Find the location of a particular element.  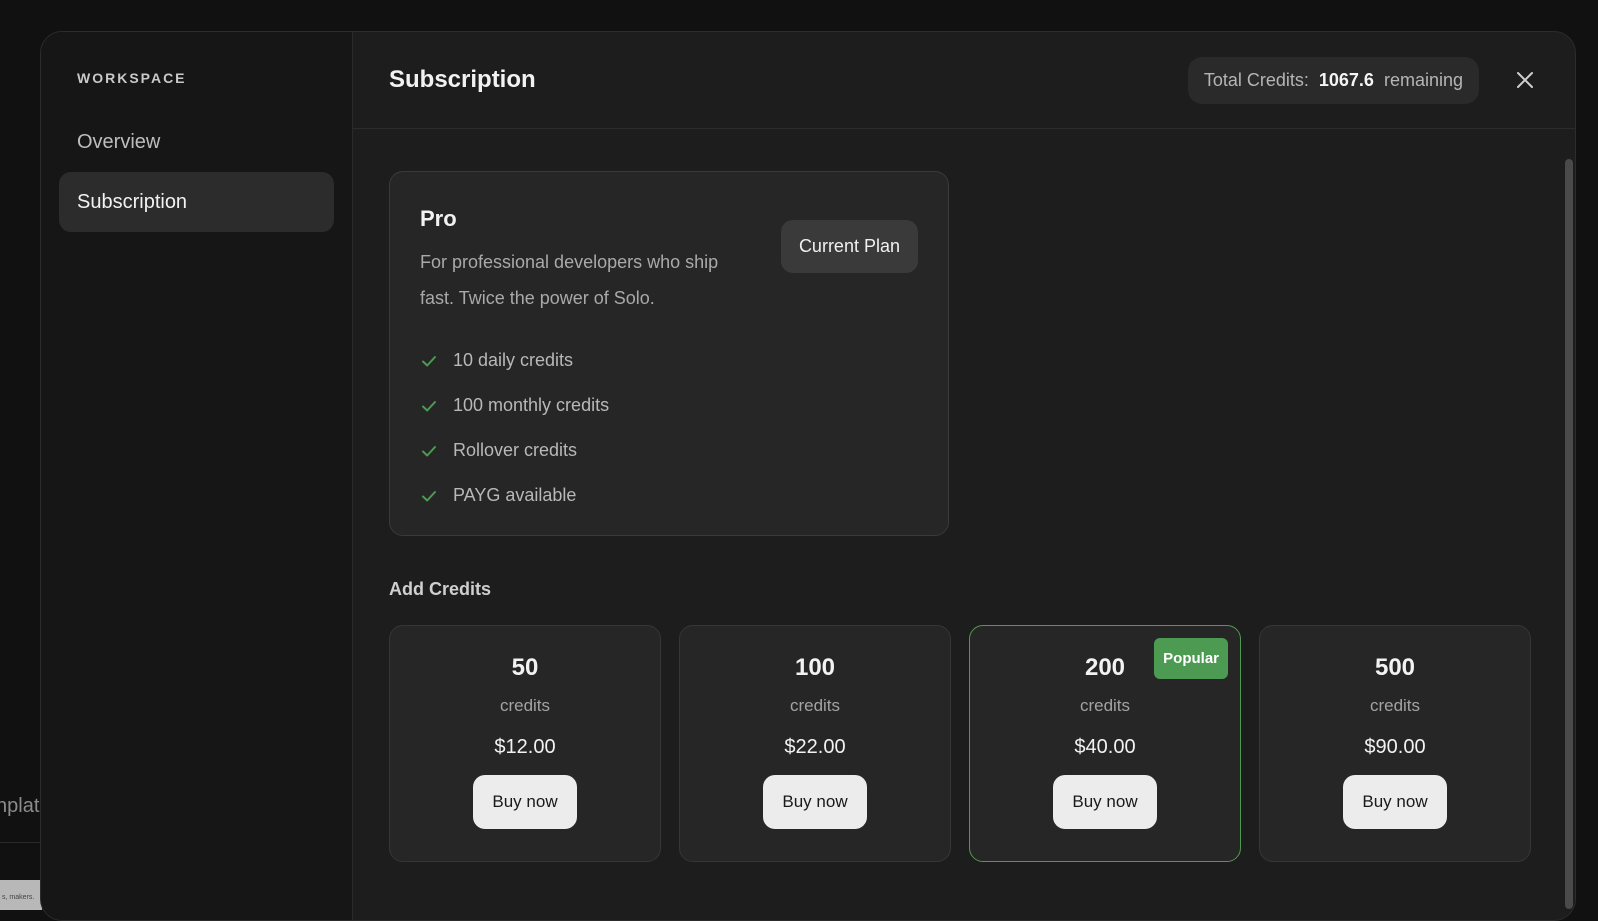

current-plan-button: Current Plan is located at coordinates (849, 246).